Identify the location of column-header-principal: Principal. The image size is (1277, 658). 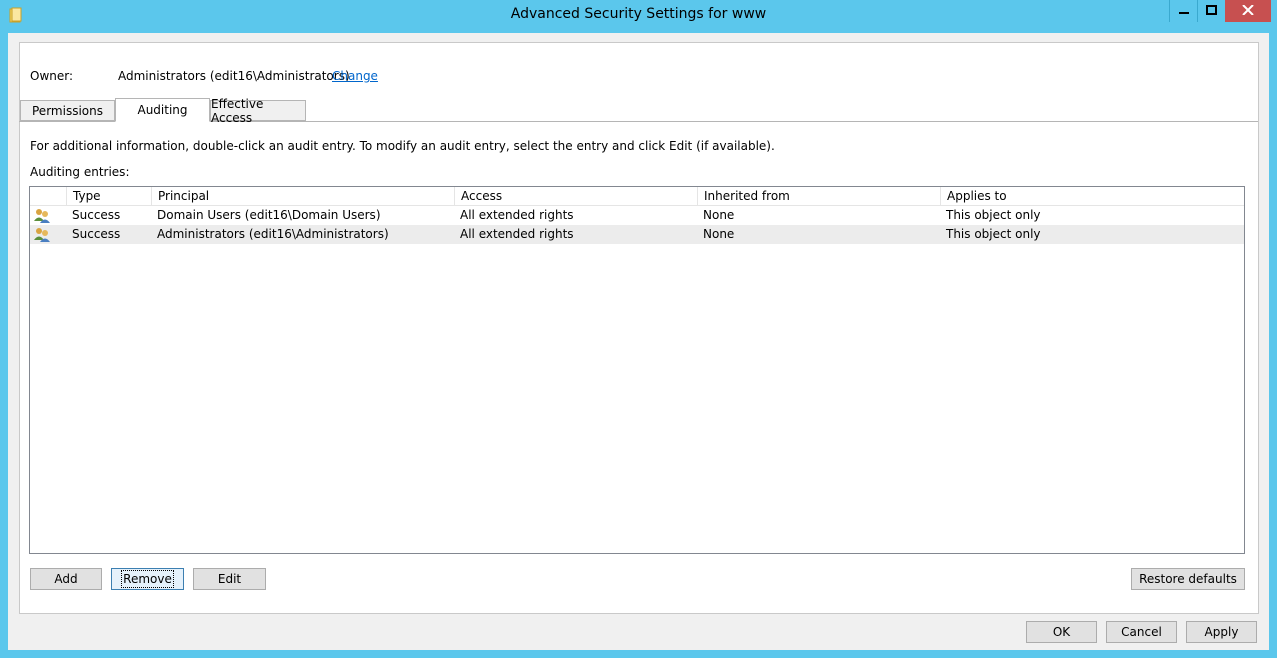
(302, 196).